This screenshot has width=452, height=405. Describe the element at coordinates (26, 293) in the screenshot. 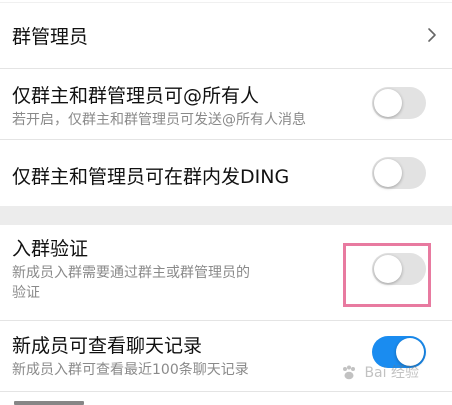

I see `row-join-verification-subtitle-line2: 验证` at that location.